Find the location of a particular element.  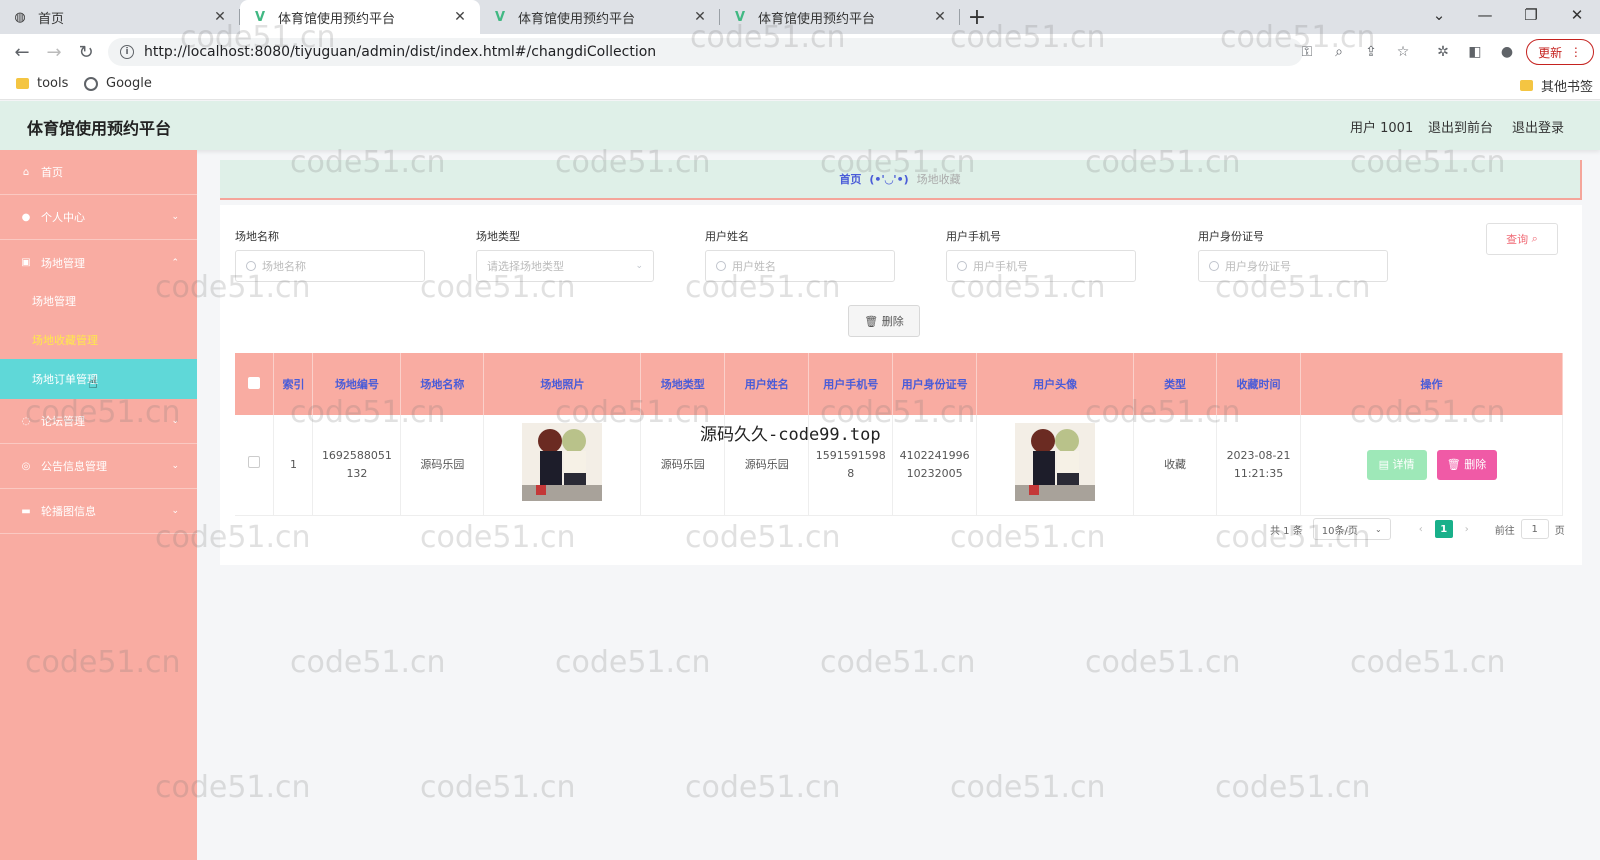

row-checkbox is located at coordinates (255, 465).